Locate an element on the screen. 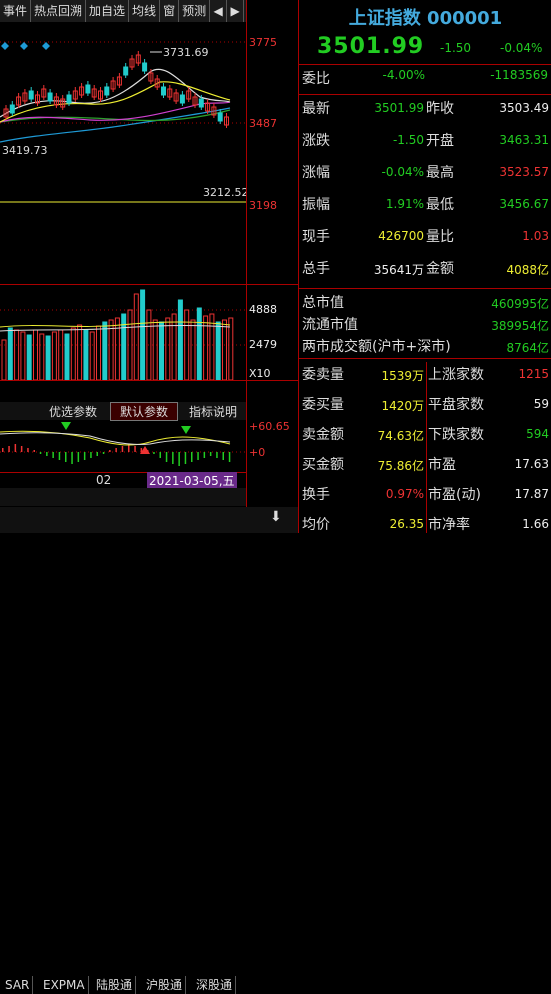 Image resolution: width=551 pixels, height=994 pixels. candlestick-chart: 3731.69 3419.73 3212.52 is located at coordinates (123, 153).